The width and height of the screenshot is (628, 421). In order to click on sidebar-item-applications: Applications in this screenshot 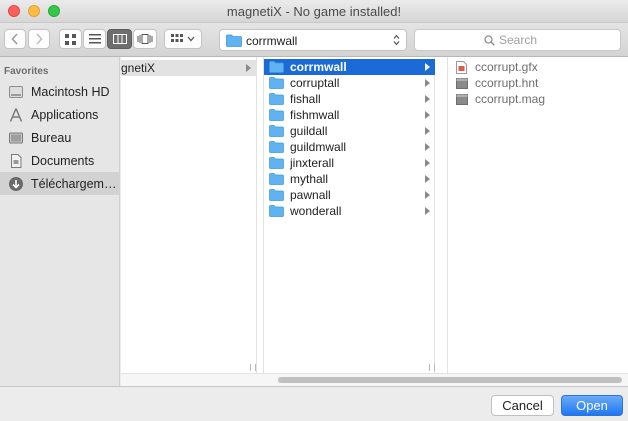, I will do `click(60, 114)`.